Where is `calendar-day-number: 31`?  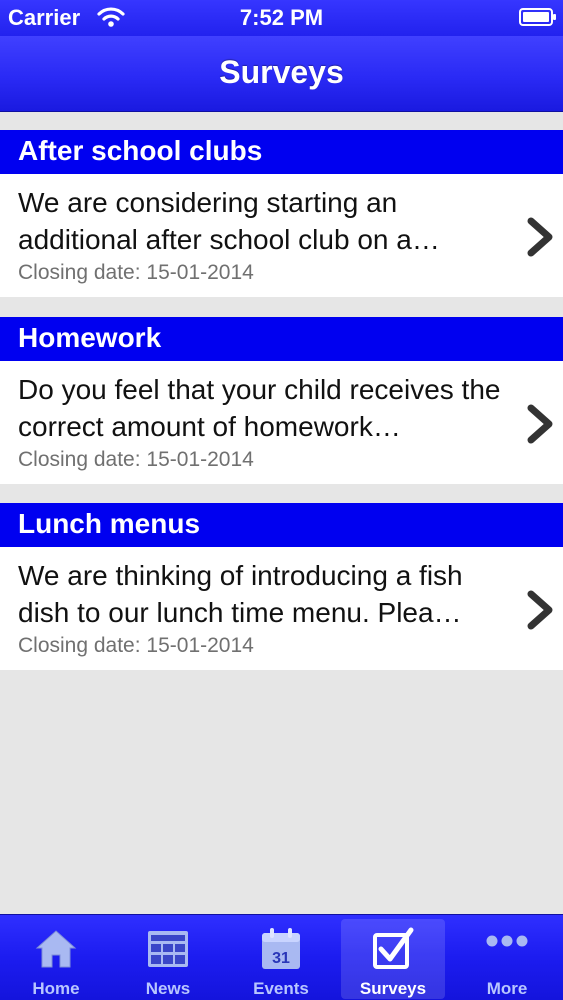 calendar-day-number: 31 is located at coordinates (281, 958).